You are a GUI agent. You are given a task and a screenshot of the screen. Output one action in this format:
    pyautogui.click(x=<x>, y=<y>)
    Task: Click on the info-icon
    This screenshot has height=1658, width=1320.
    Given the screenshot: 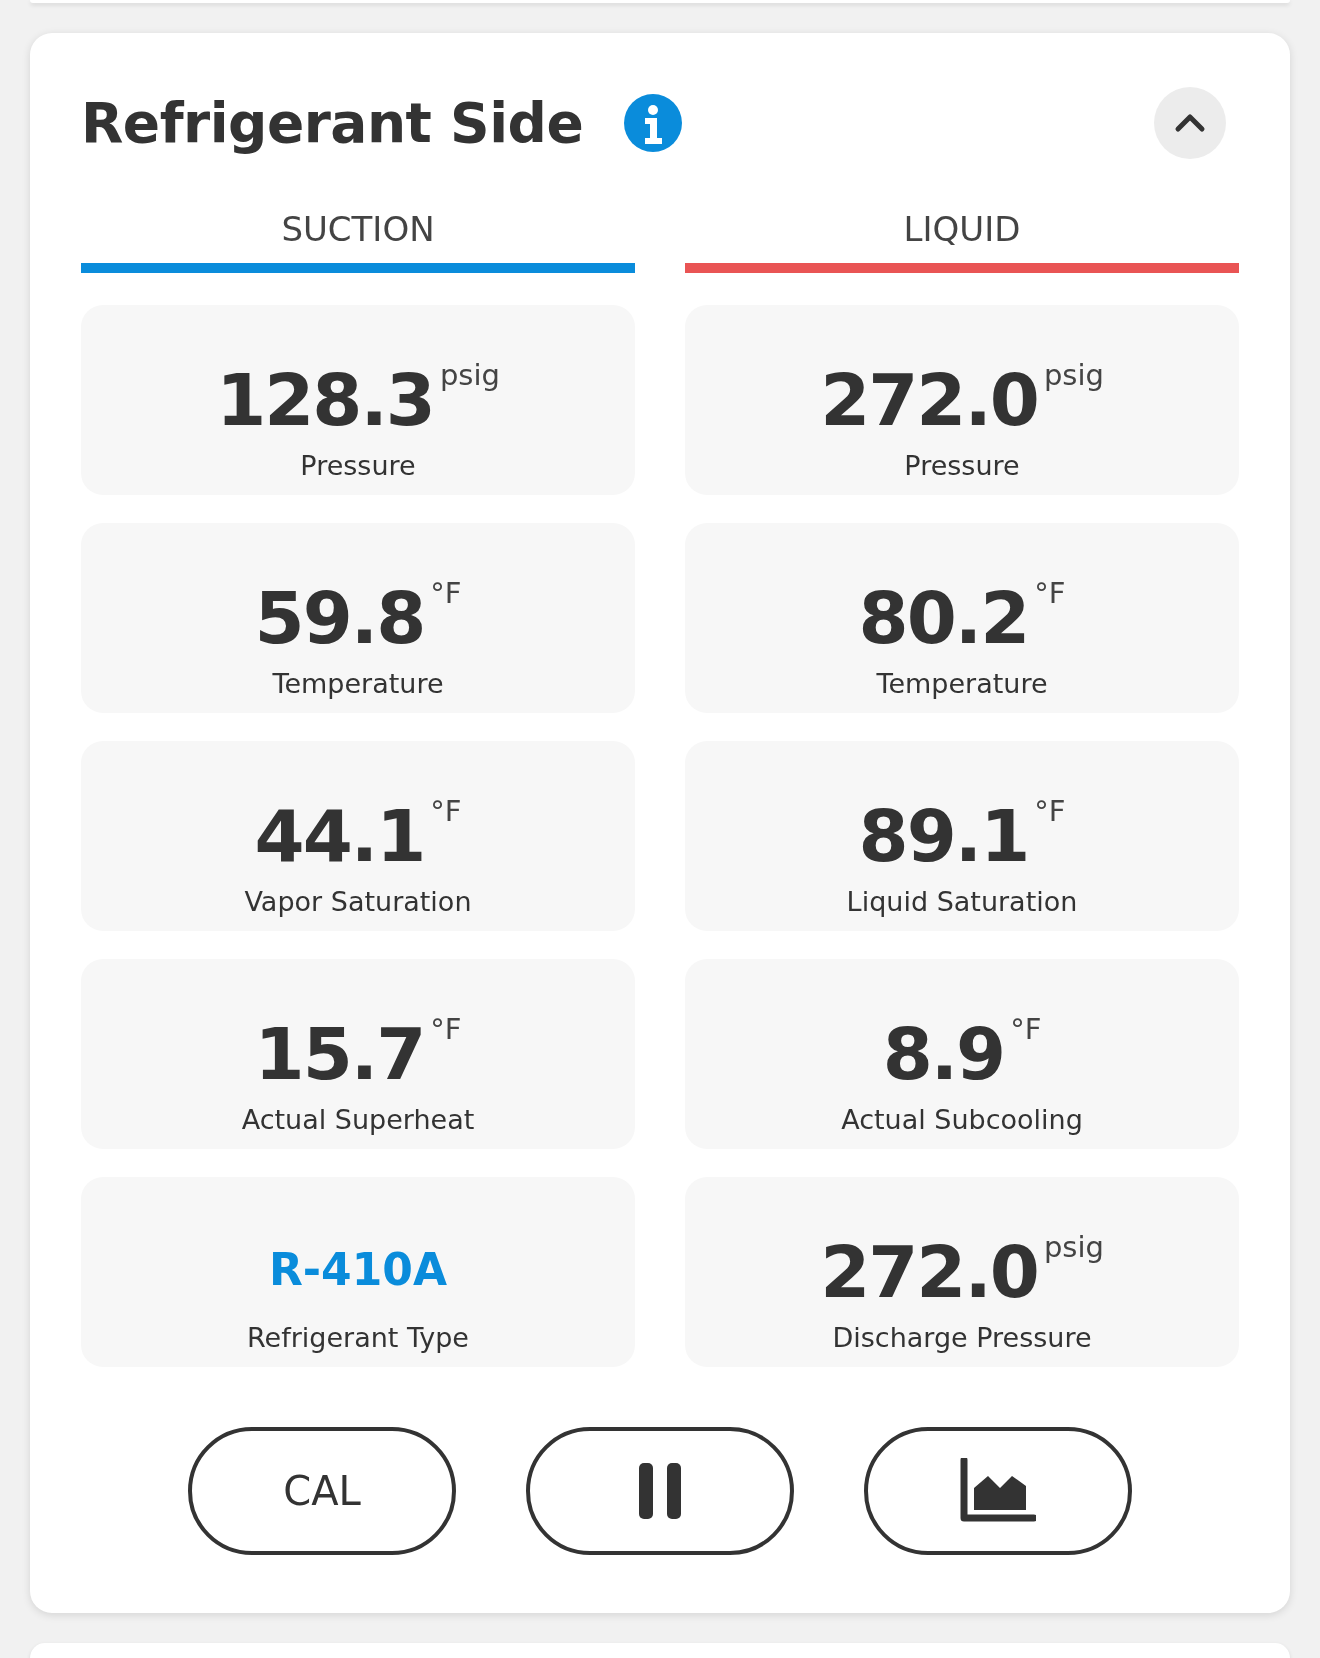 What is the action you would take?
    pyautogui.click(x=653, y=123)
    